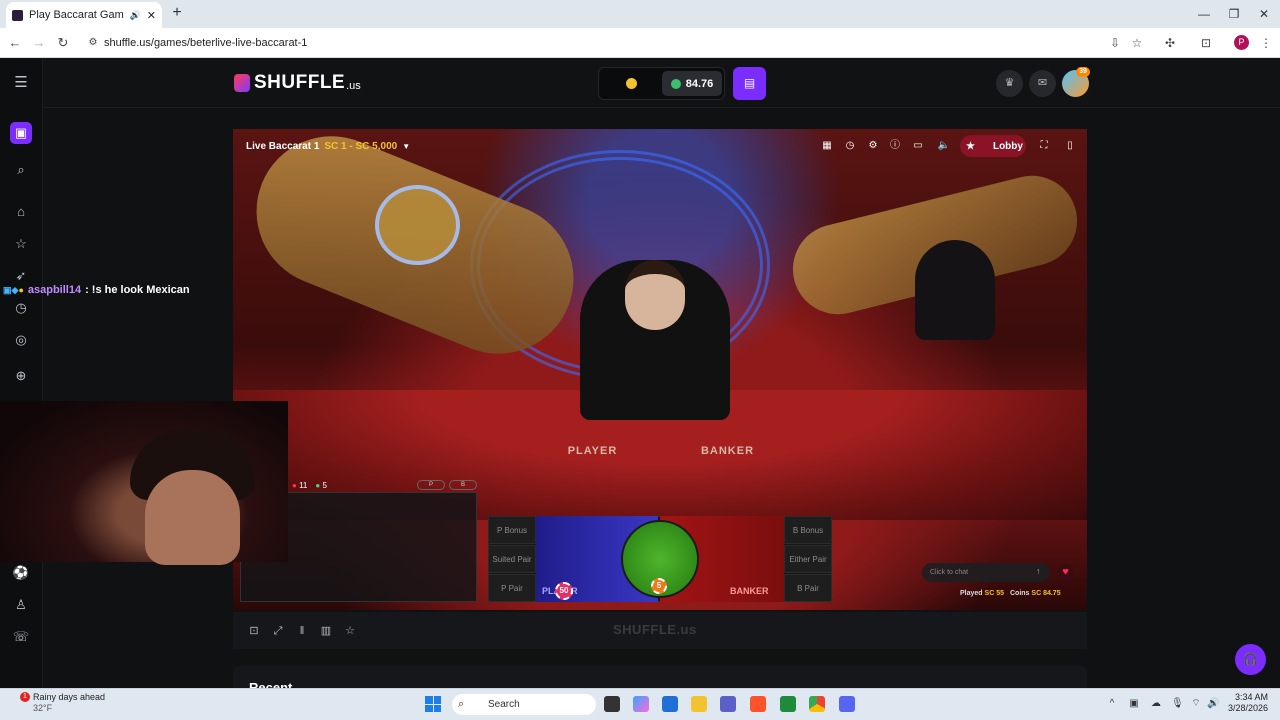 The height and width of the screenshot is (720, 1280). What do you see at coordinates (39, 43) in the screenshot?
I see `forward-icon: →` at bounding box center [39, 43].